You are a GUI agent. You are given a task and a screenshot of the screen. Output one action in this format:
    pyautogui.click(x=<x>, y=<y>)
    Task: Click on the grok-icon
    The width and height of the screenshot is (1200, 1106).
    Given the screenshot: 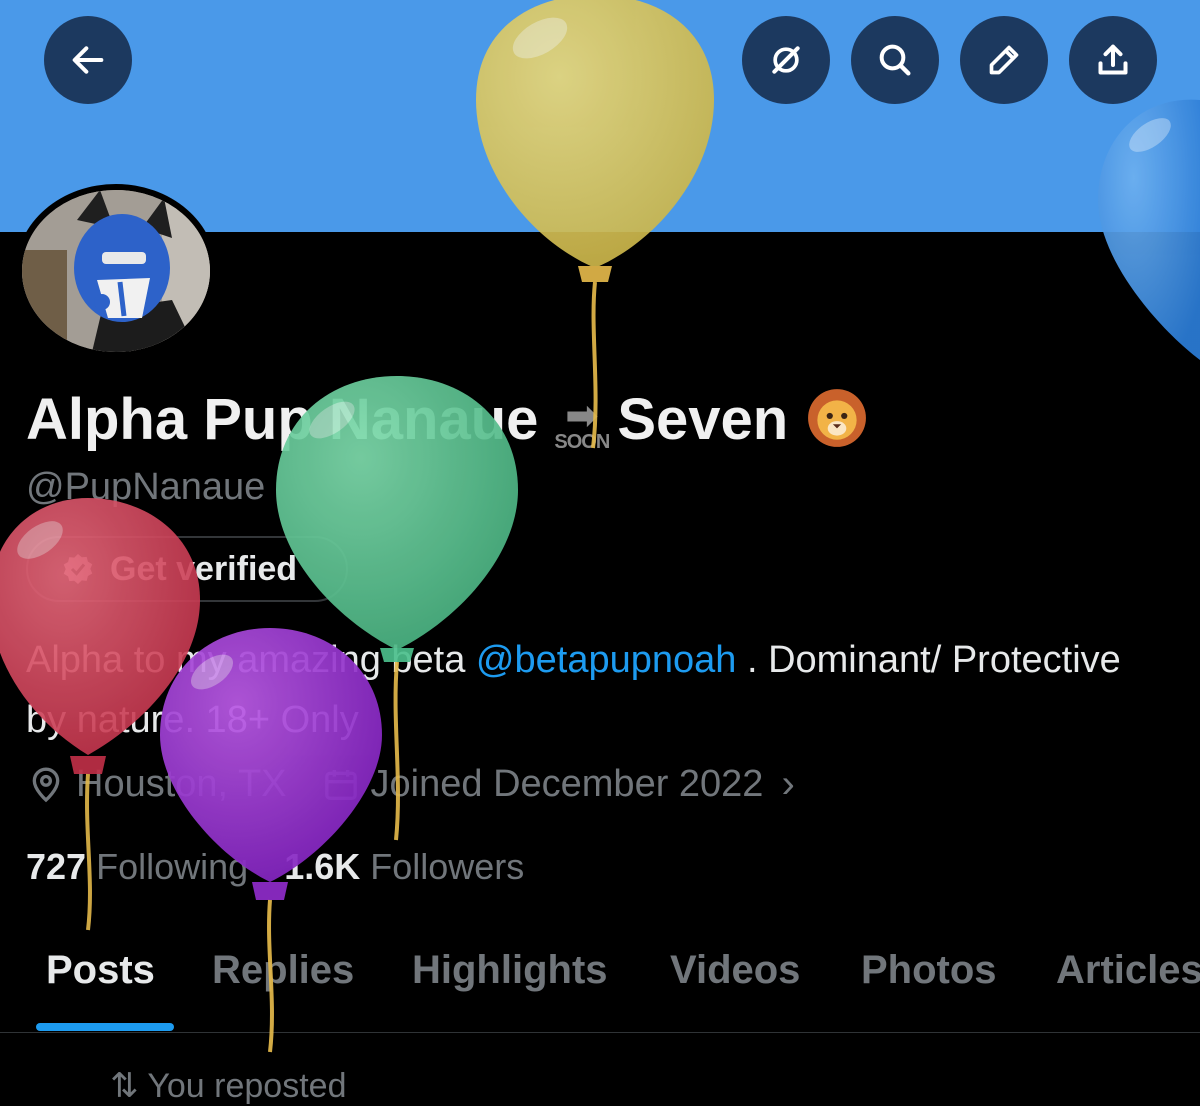 What is the action you would take?
    pyautogui.click(x=786, y=60)
    